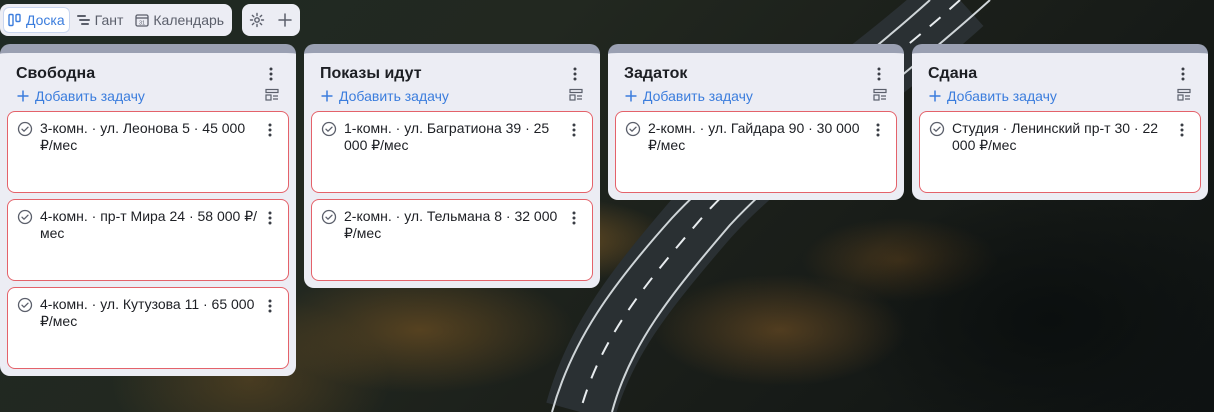  Describe the element at coordinates (15, 20) in the screenshot. I see `board-icon` at that location.